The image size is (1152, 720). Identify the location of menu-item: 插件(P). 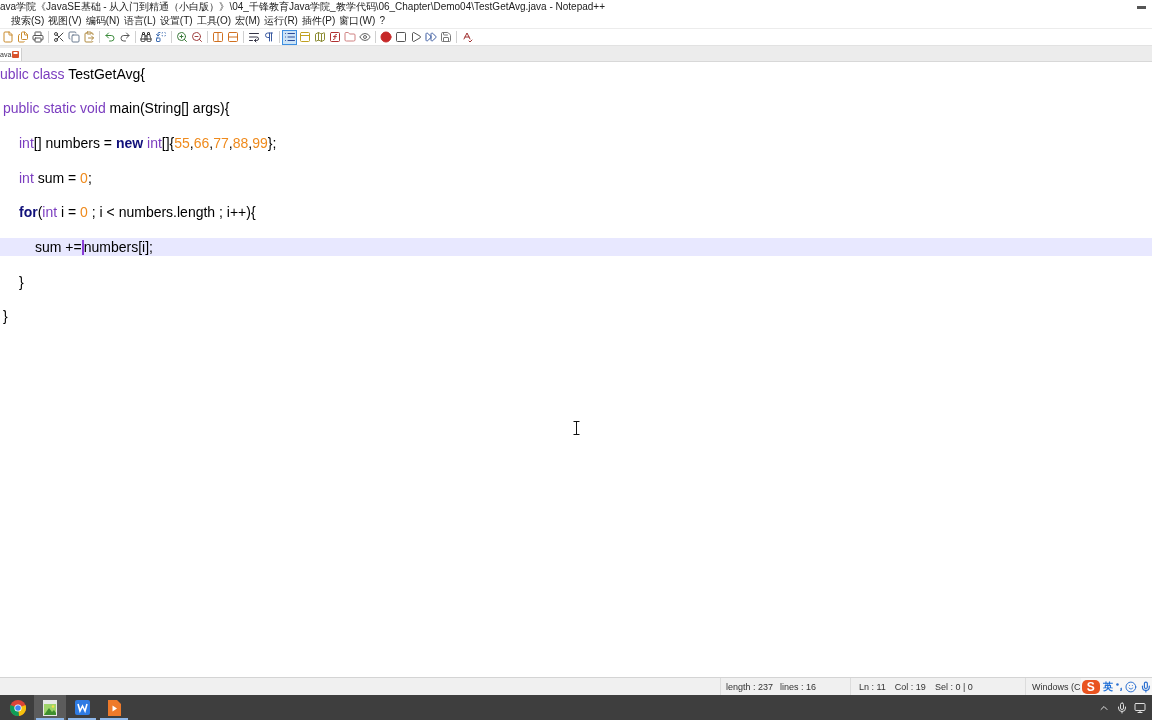
(318, 21).